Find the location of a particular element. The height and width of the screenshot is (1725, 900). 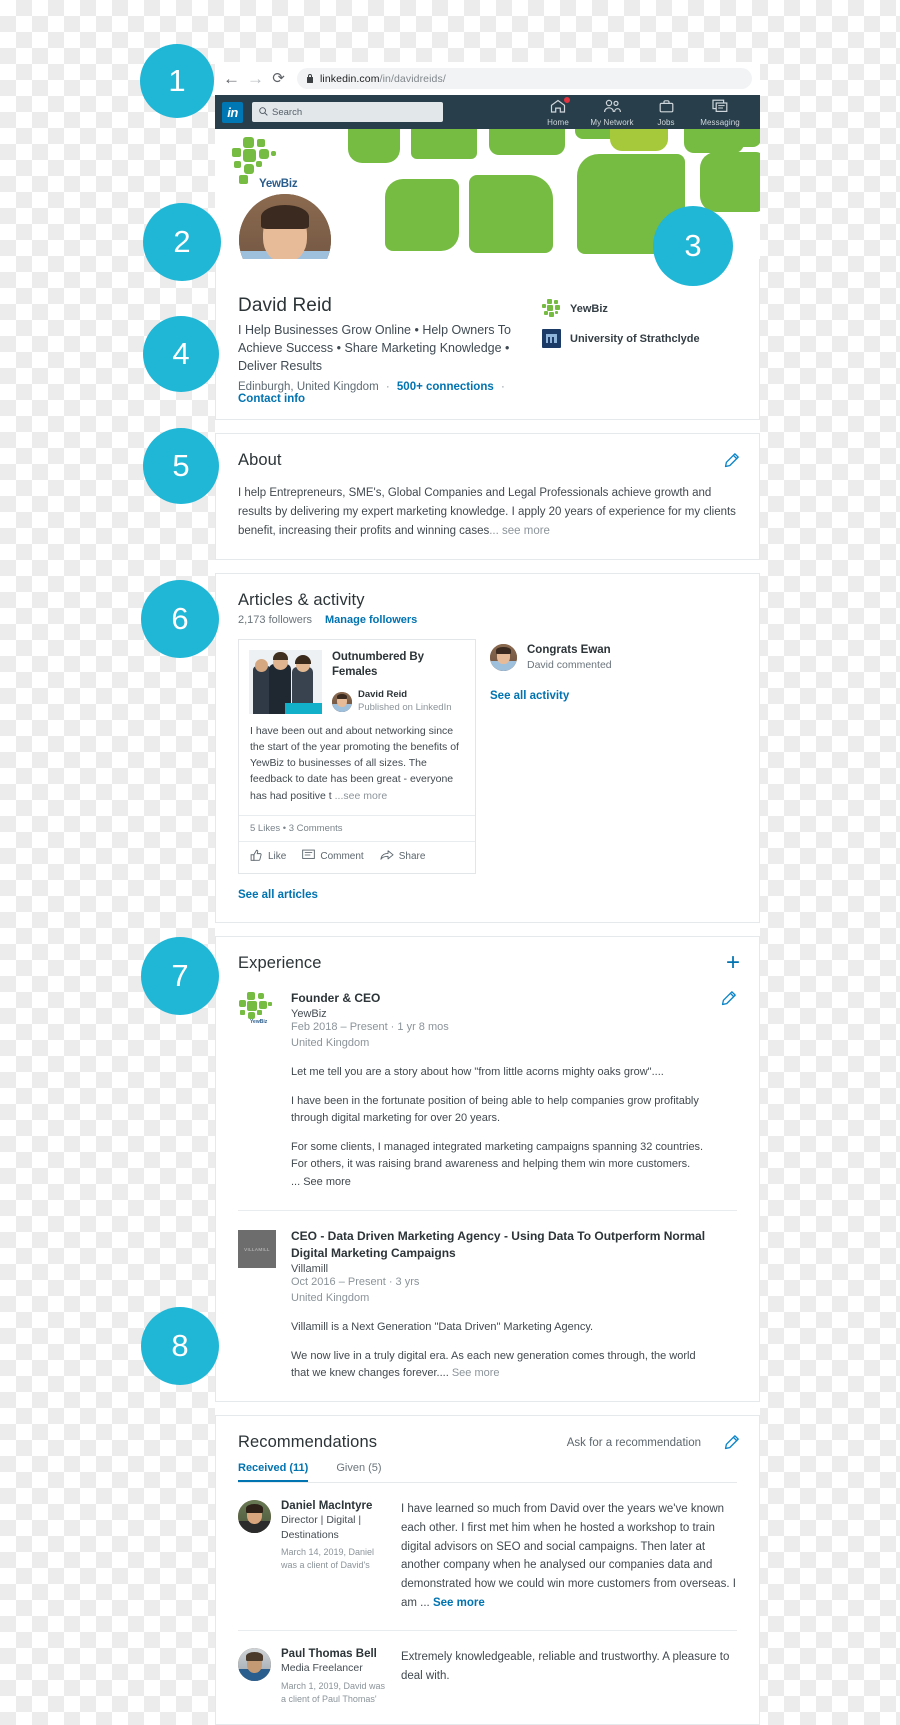

url-path: /in/davidreids/ is located at coordinates (412, 78).